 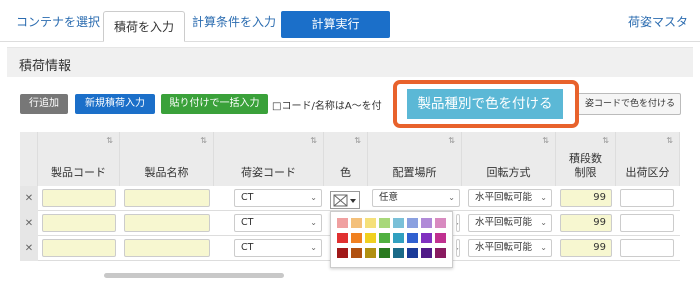 I want to click on header-row-marker, so click(x=29, y=159).